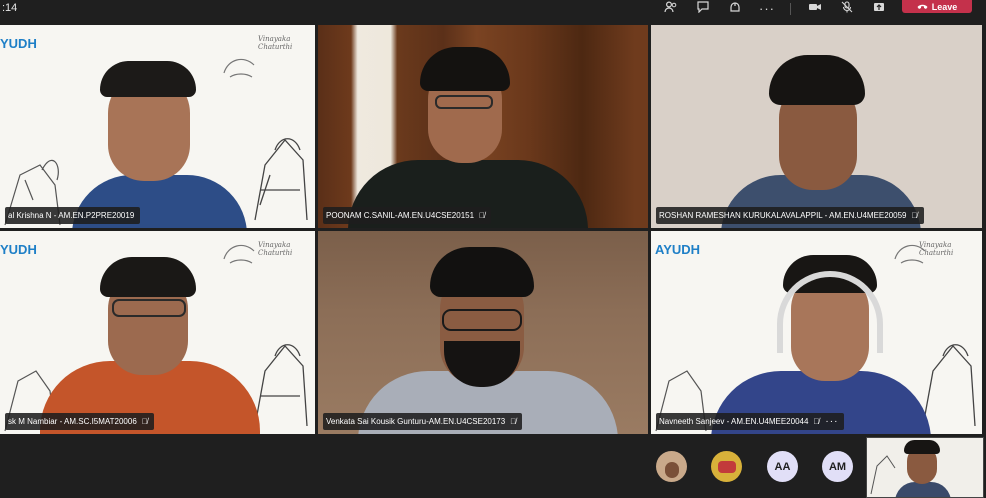 This screenshot has width=986, height=498. I want to click on participant-name: sk M Nambiar - AM.SC.I5MAT20006, so click(72, 421).